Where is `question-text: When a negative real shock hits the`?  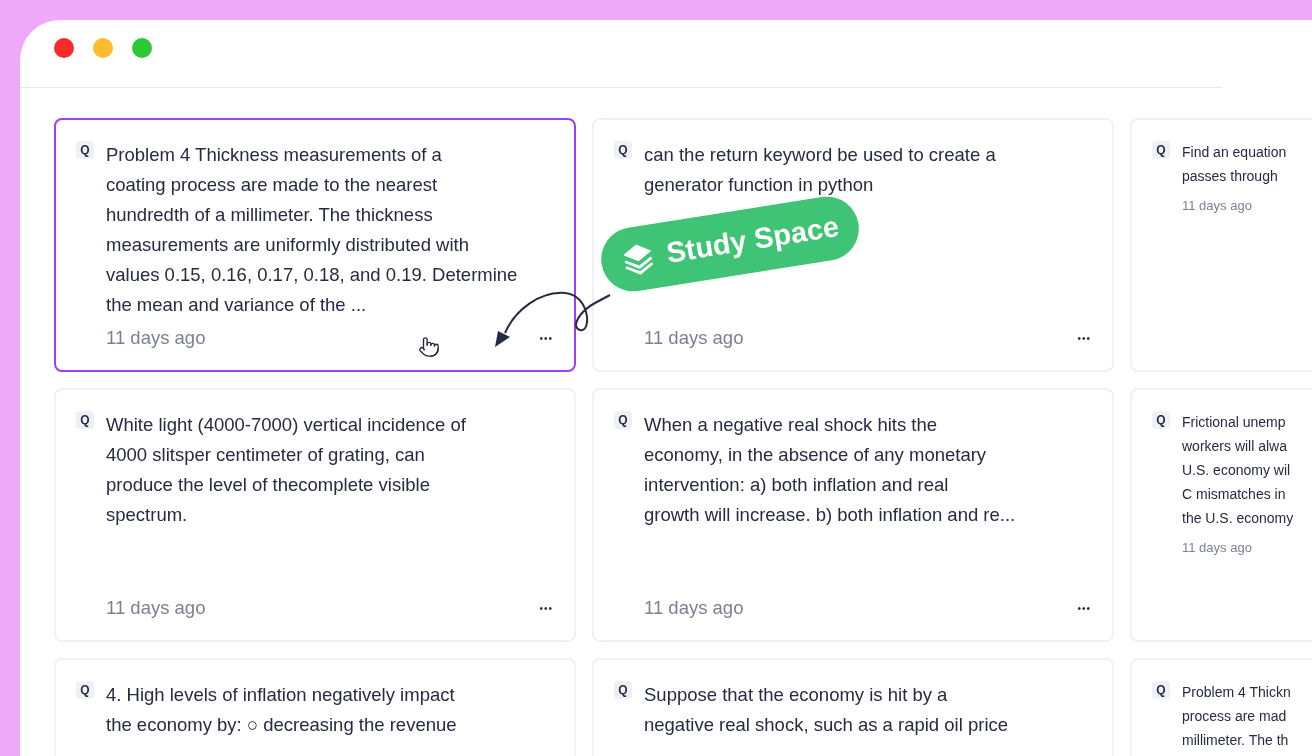 question-text: When a negative real shock hits the is located at coordinates (791, 425).